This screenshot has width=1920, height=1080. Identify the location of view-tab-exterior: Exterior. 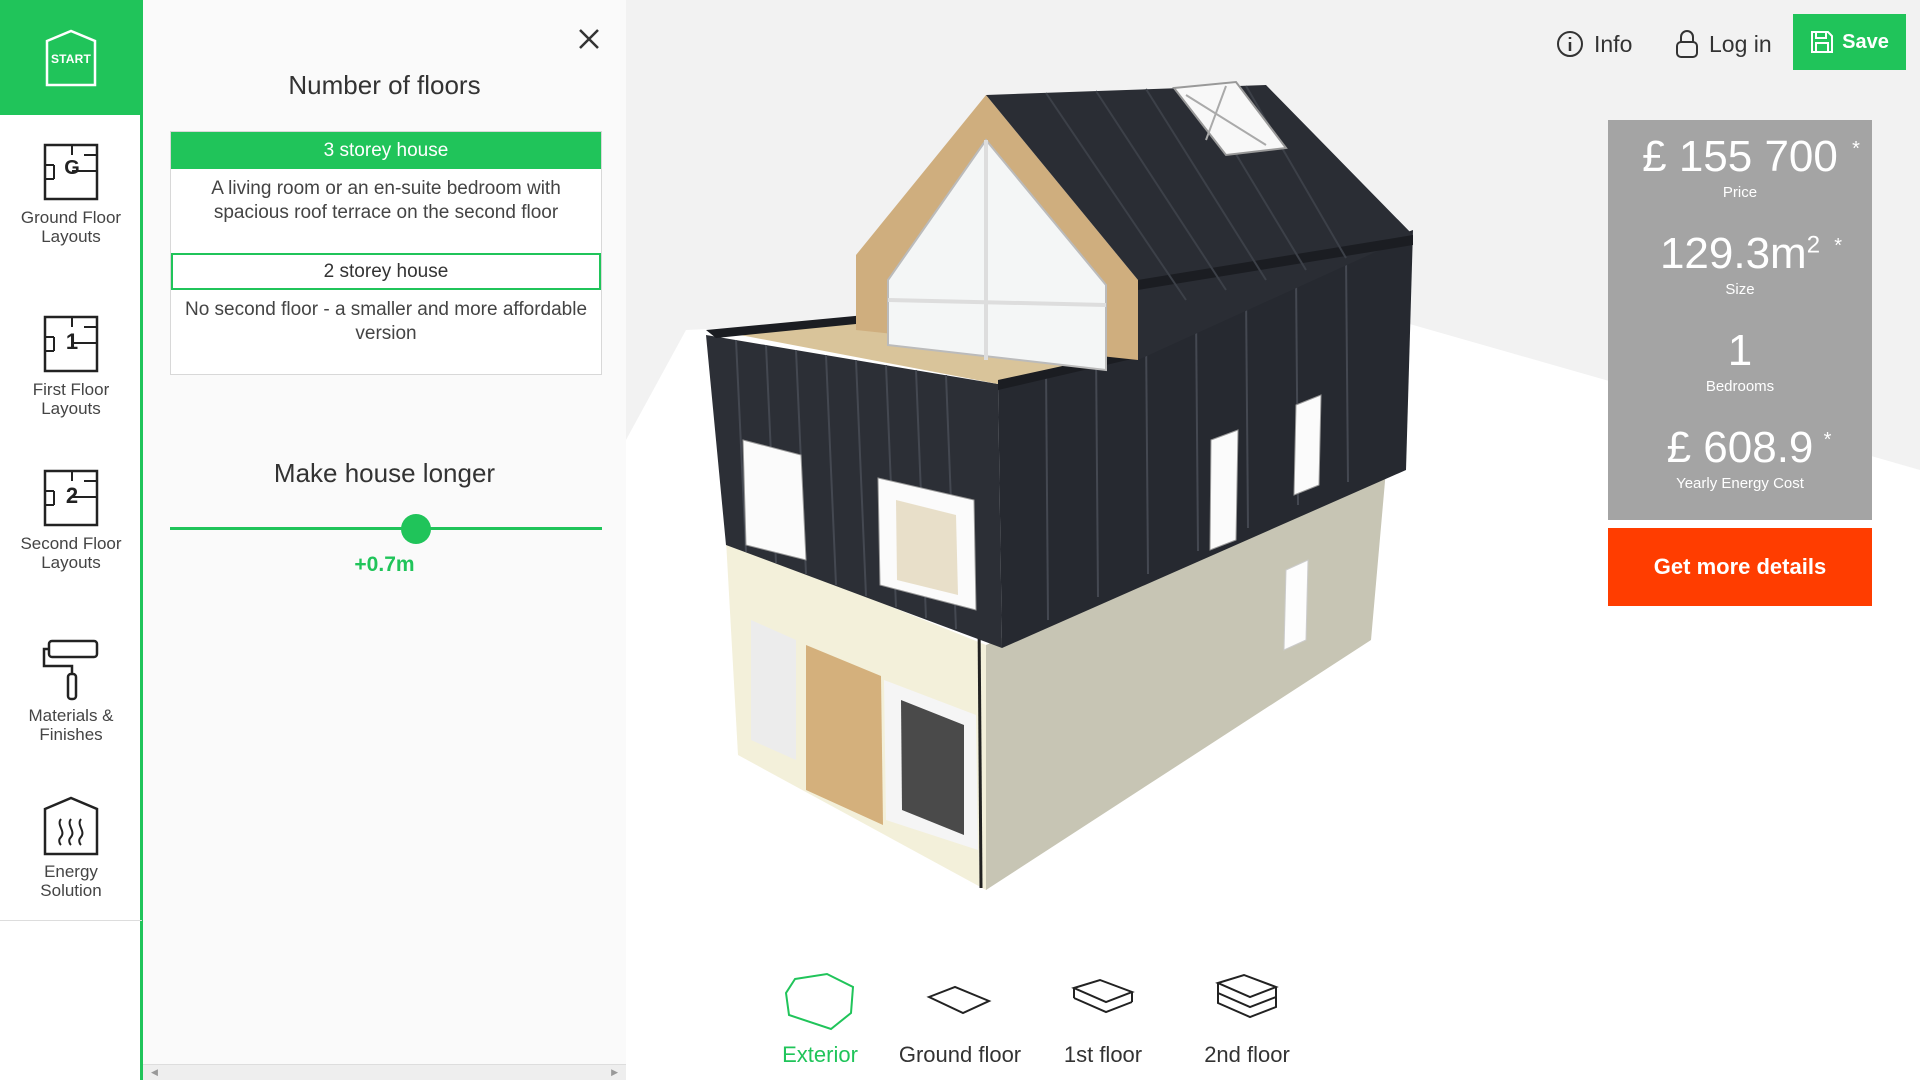
(820, 1018).